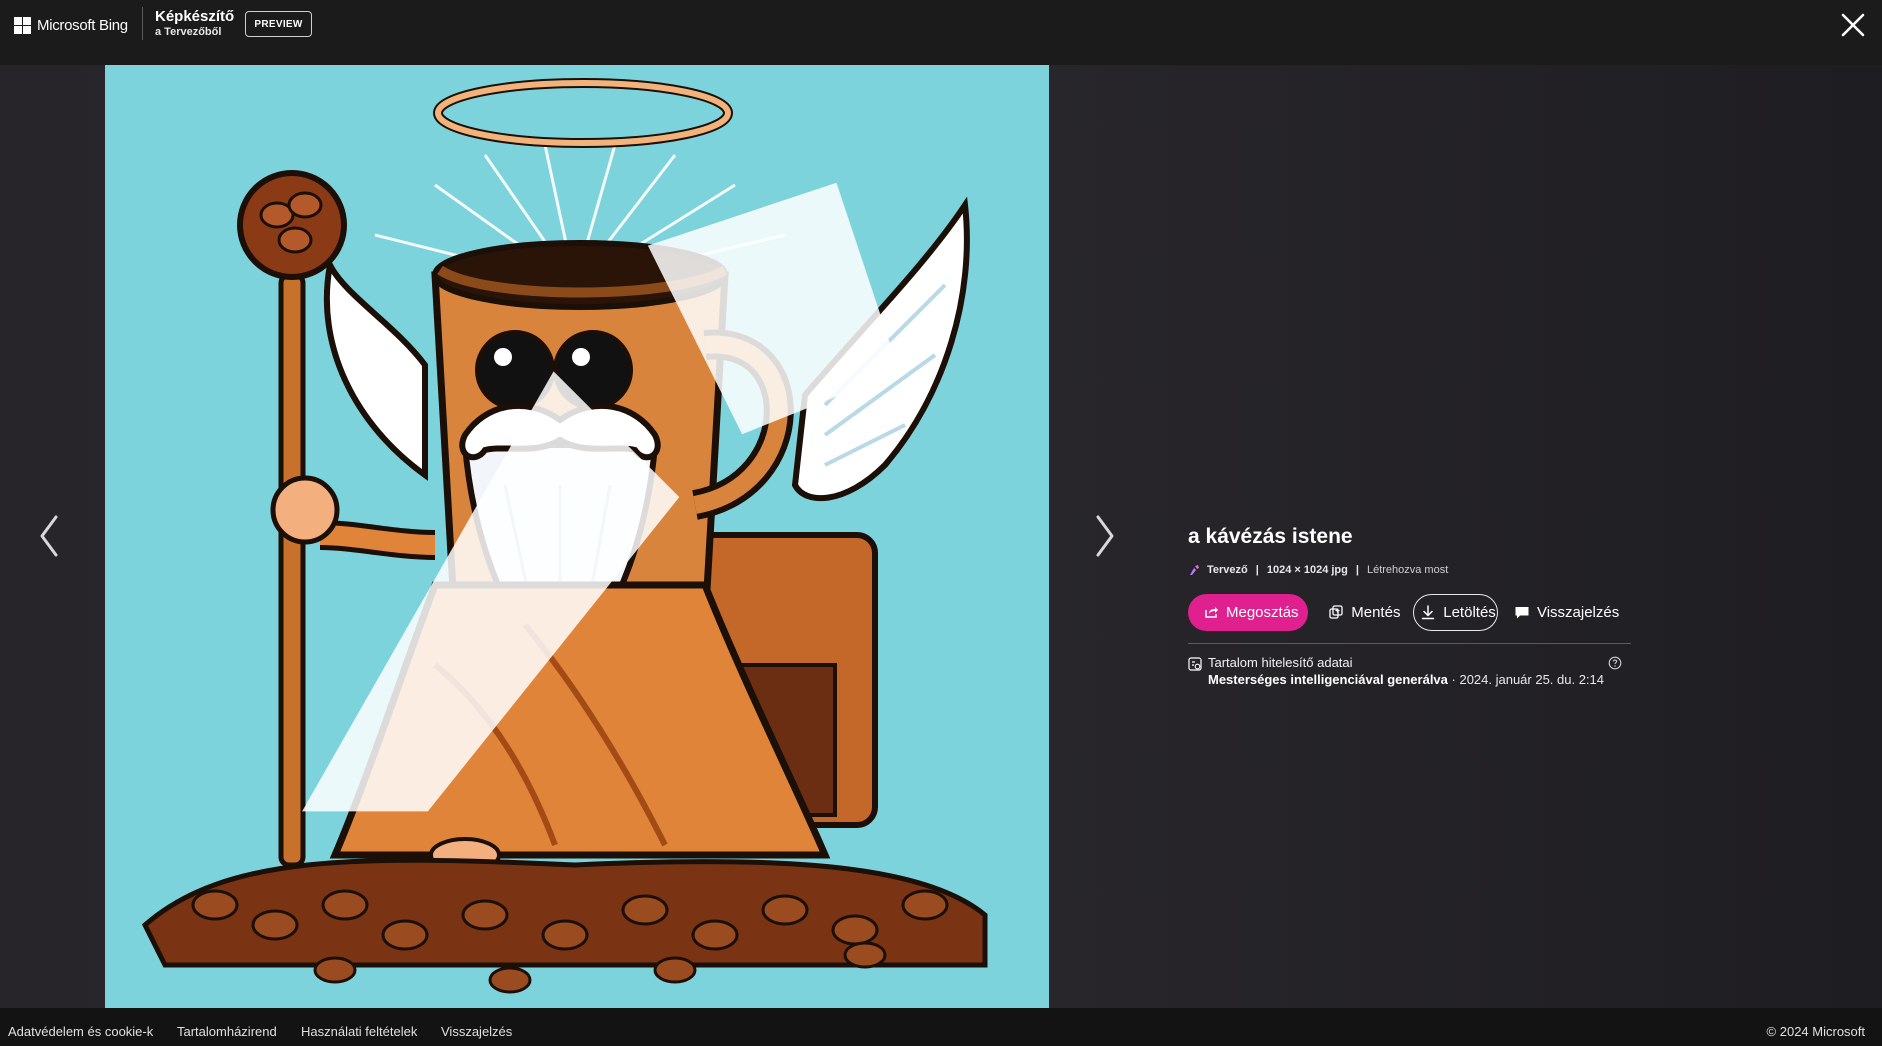  I want to click on ms-logo-icon, so click(22, 25).